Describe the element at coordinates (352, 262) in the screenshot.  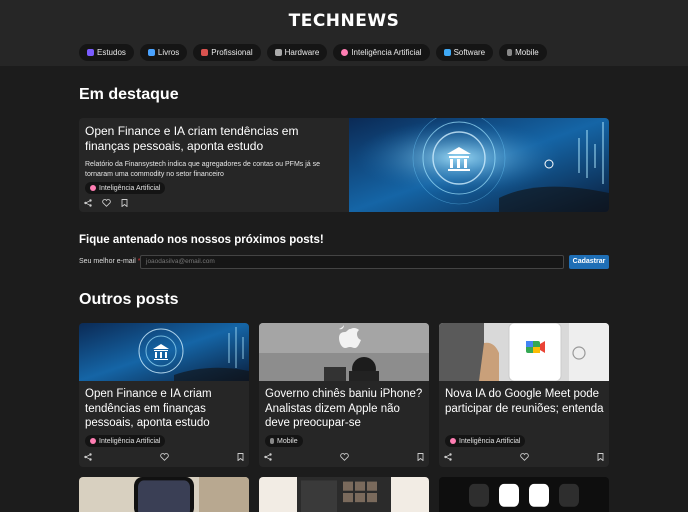
I see `email-input: joaodasilva@email.com` at that location.